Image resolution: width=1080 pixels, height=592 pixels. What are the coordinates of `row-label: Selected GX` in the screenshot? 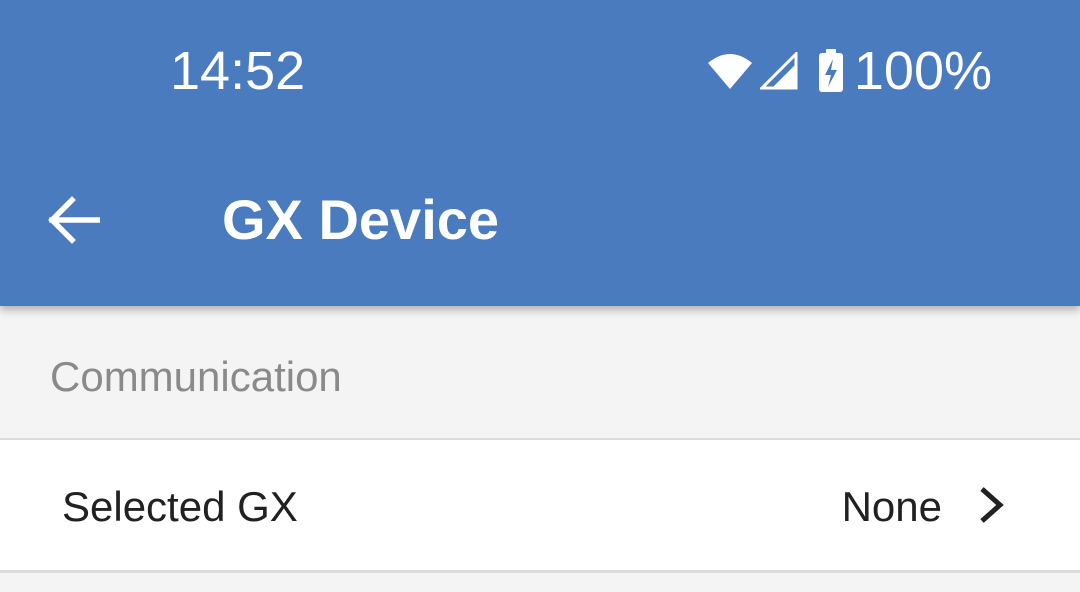 It's located at (180, 506).